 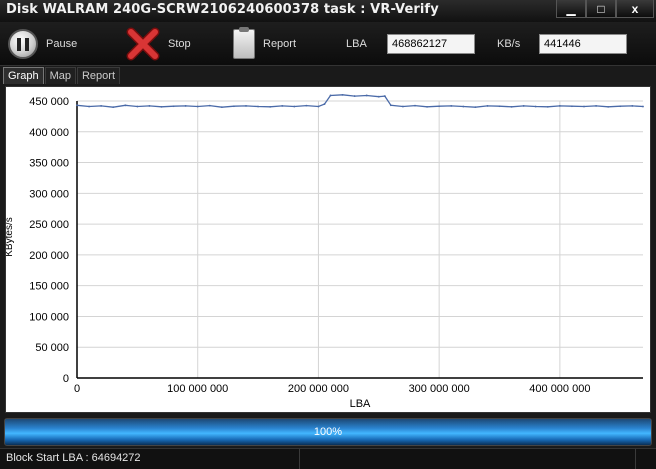 I want to click on y-tick-label: 150 000, so click(x=49, y=287).